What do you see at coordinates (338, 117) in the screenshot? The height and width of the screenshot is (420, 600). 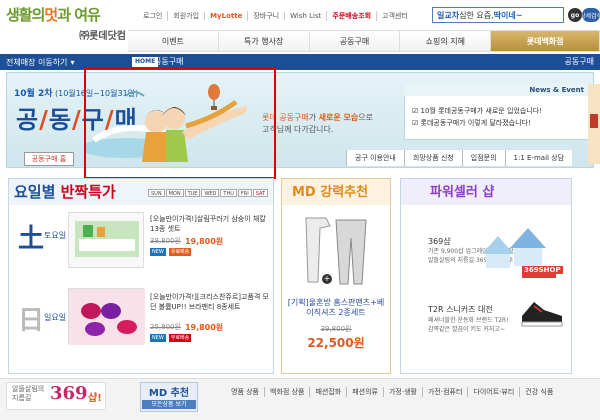 I see `hero-message-text: 새로운 모습` at bounding box center [338, 117].